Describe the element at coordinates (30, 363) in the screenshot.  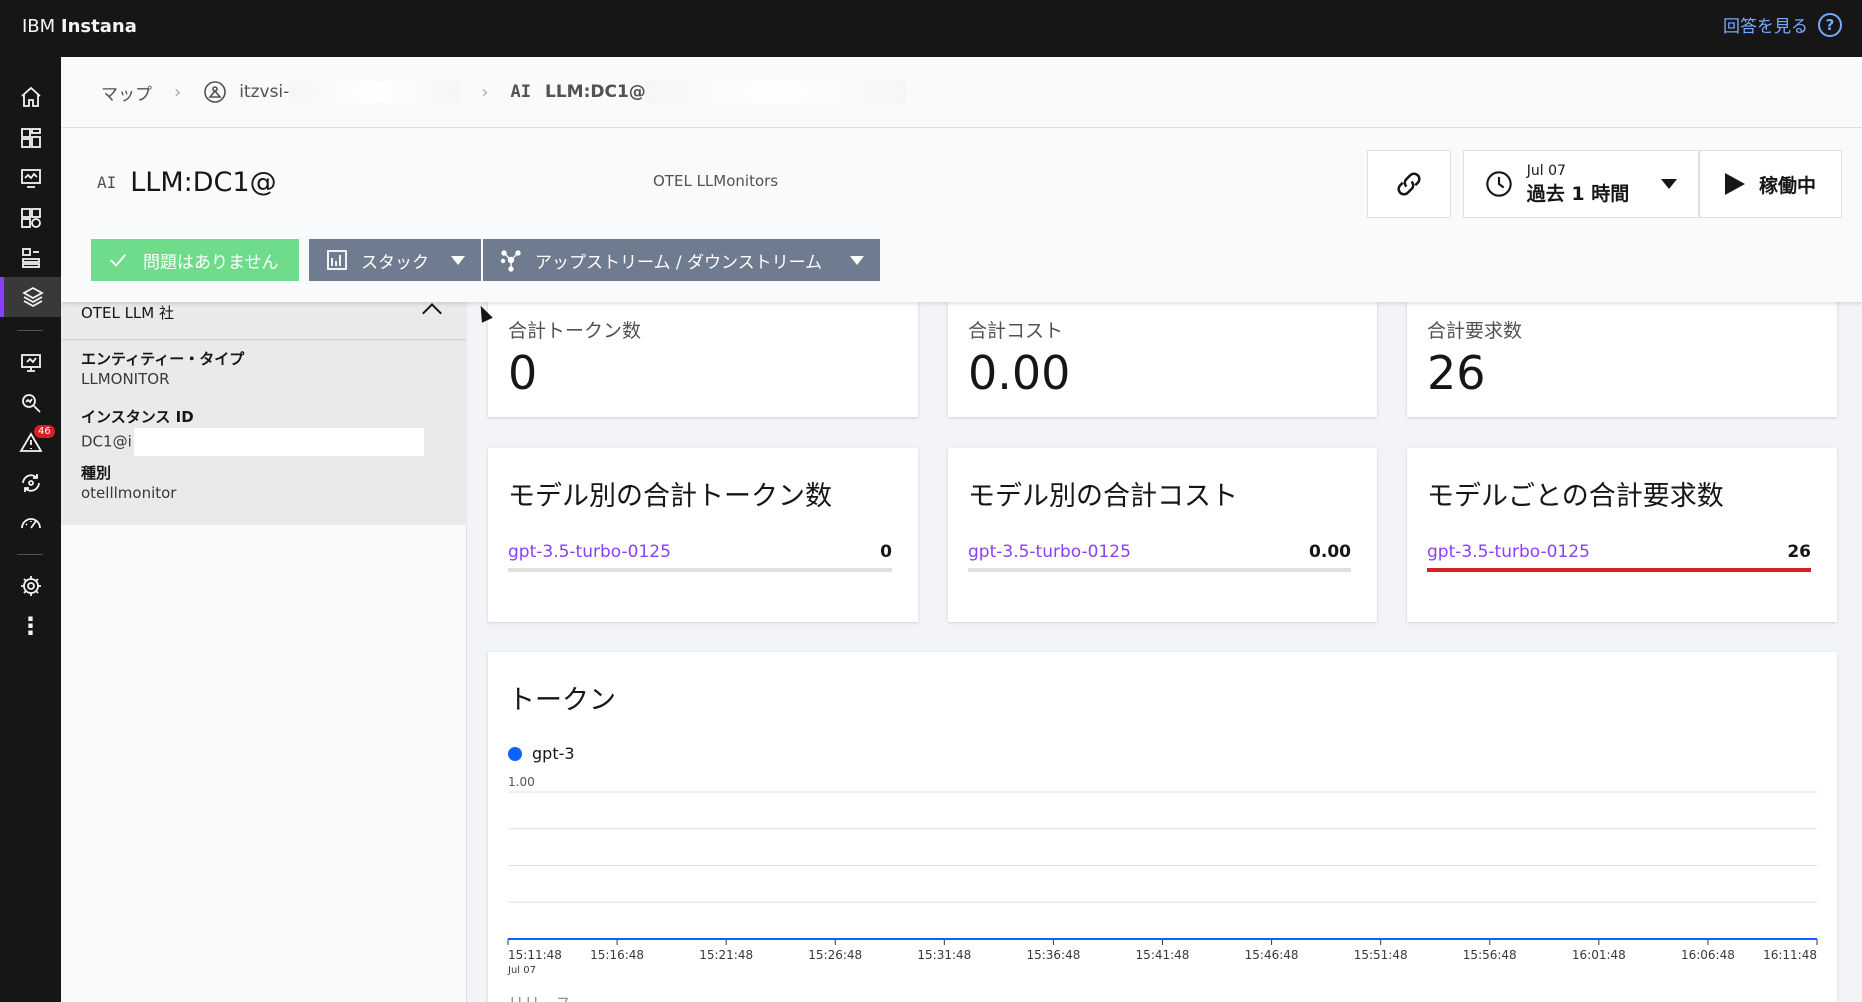
I see `monitor-icon` at that location.